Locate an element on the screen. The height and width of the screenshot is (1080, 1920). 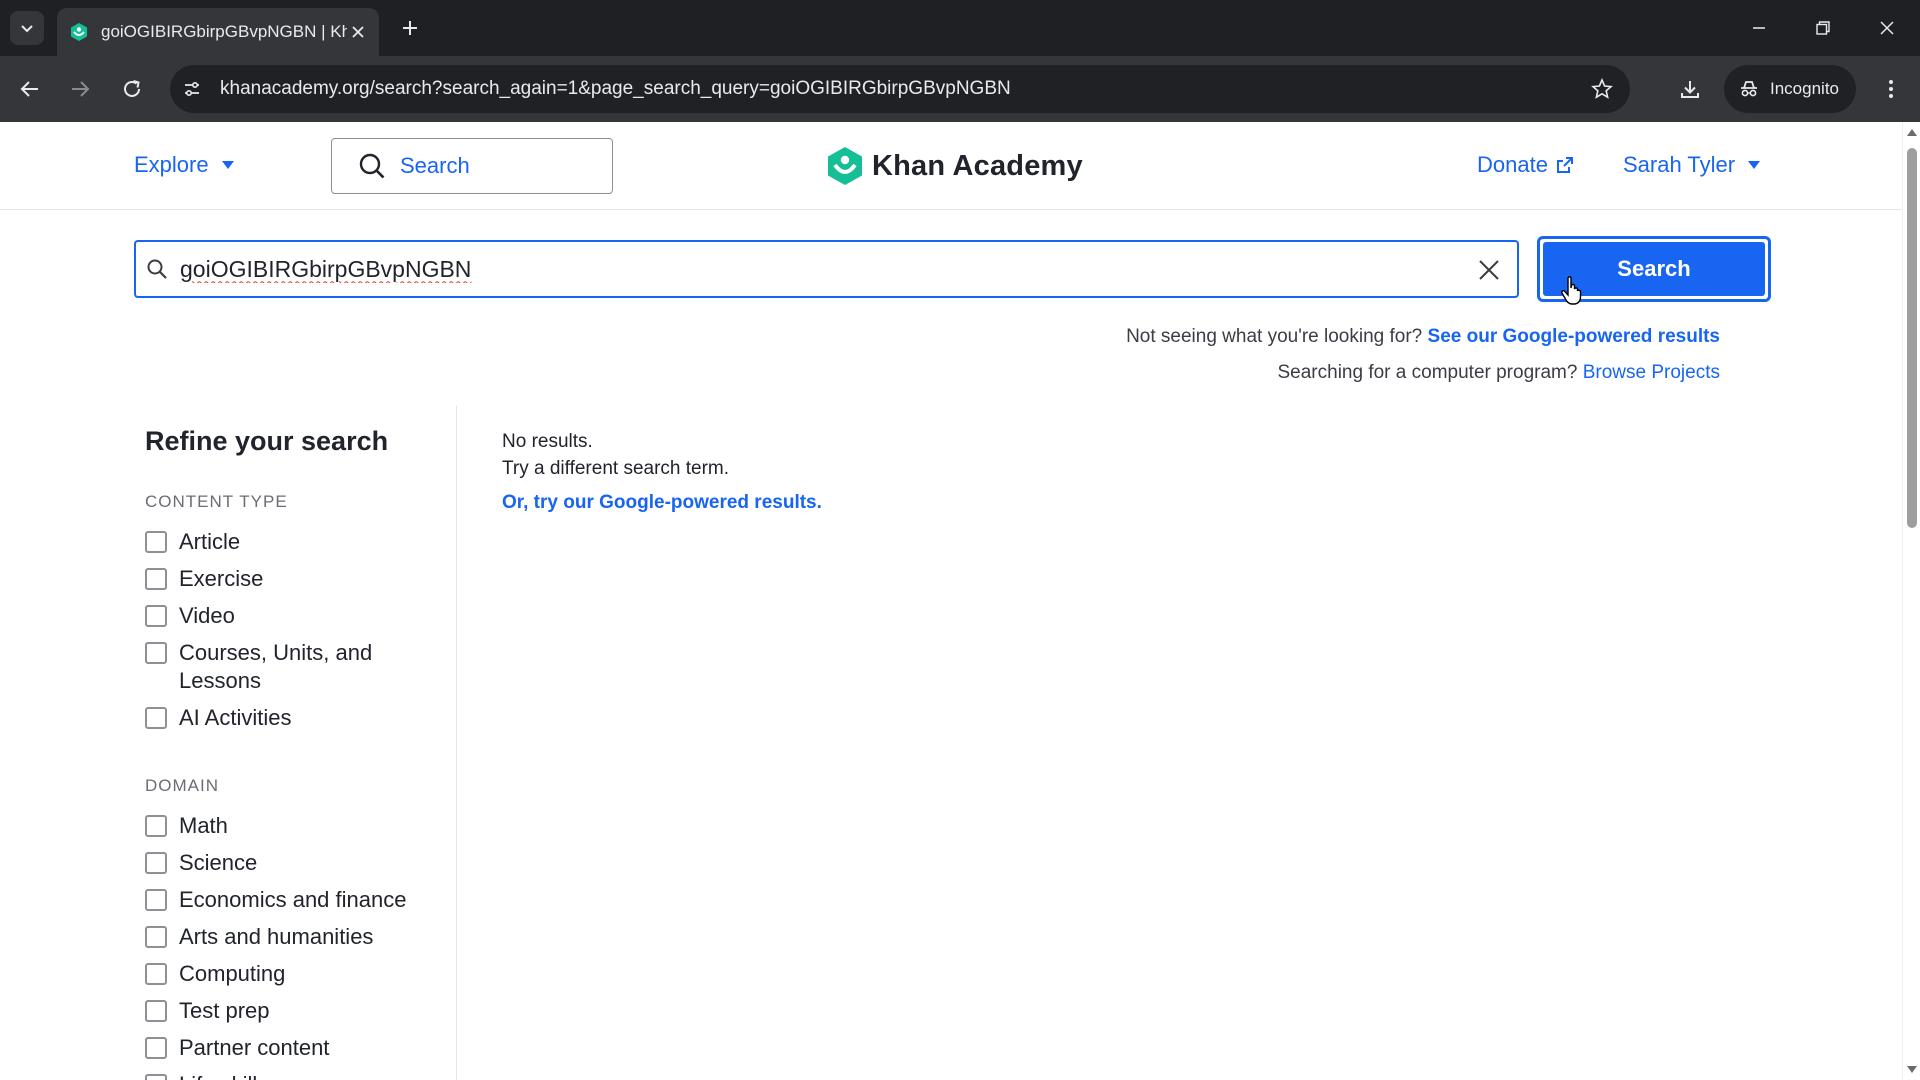
tab-close-icon is located at coordinates (358, 32).